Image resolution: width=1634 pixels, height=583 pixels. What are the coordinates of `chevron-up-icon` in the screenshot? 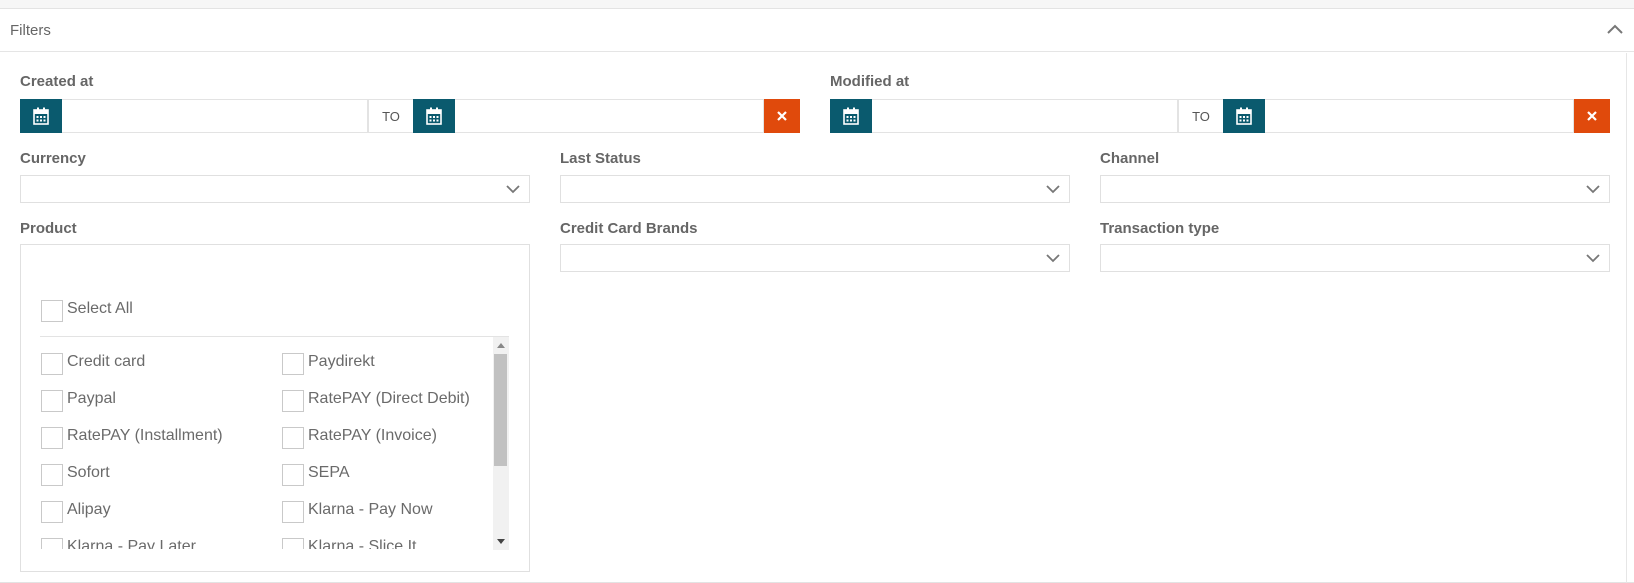 It's located at (1615, 29).